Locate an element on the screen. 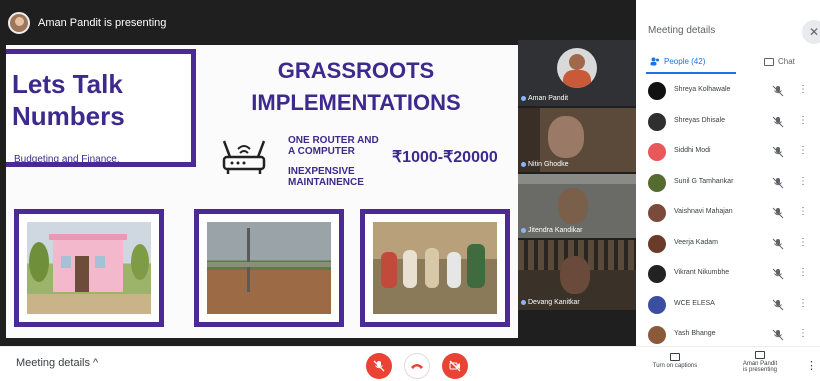 The image size is (820, 381). captions-button: Turn on captions is located at coordinates (675, 361).